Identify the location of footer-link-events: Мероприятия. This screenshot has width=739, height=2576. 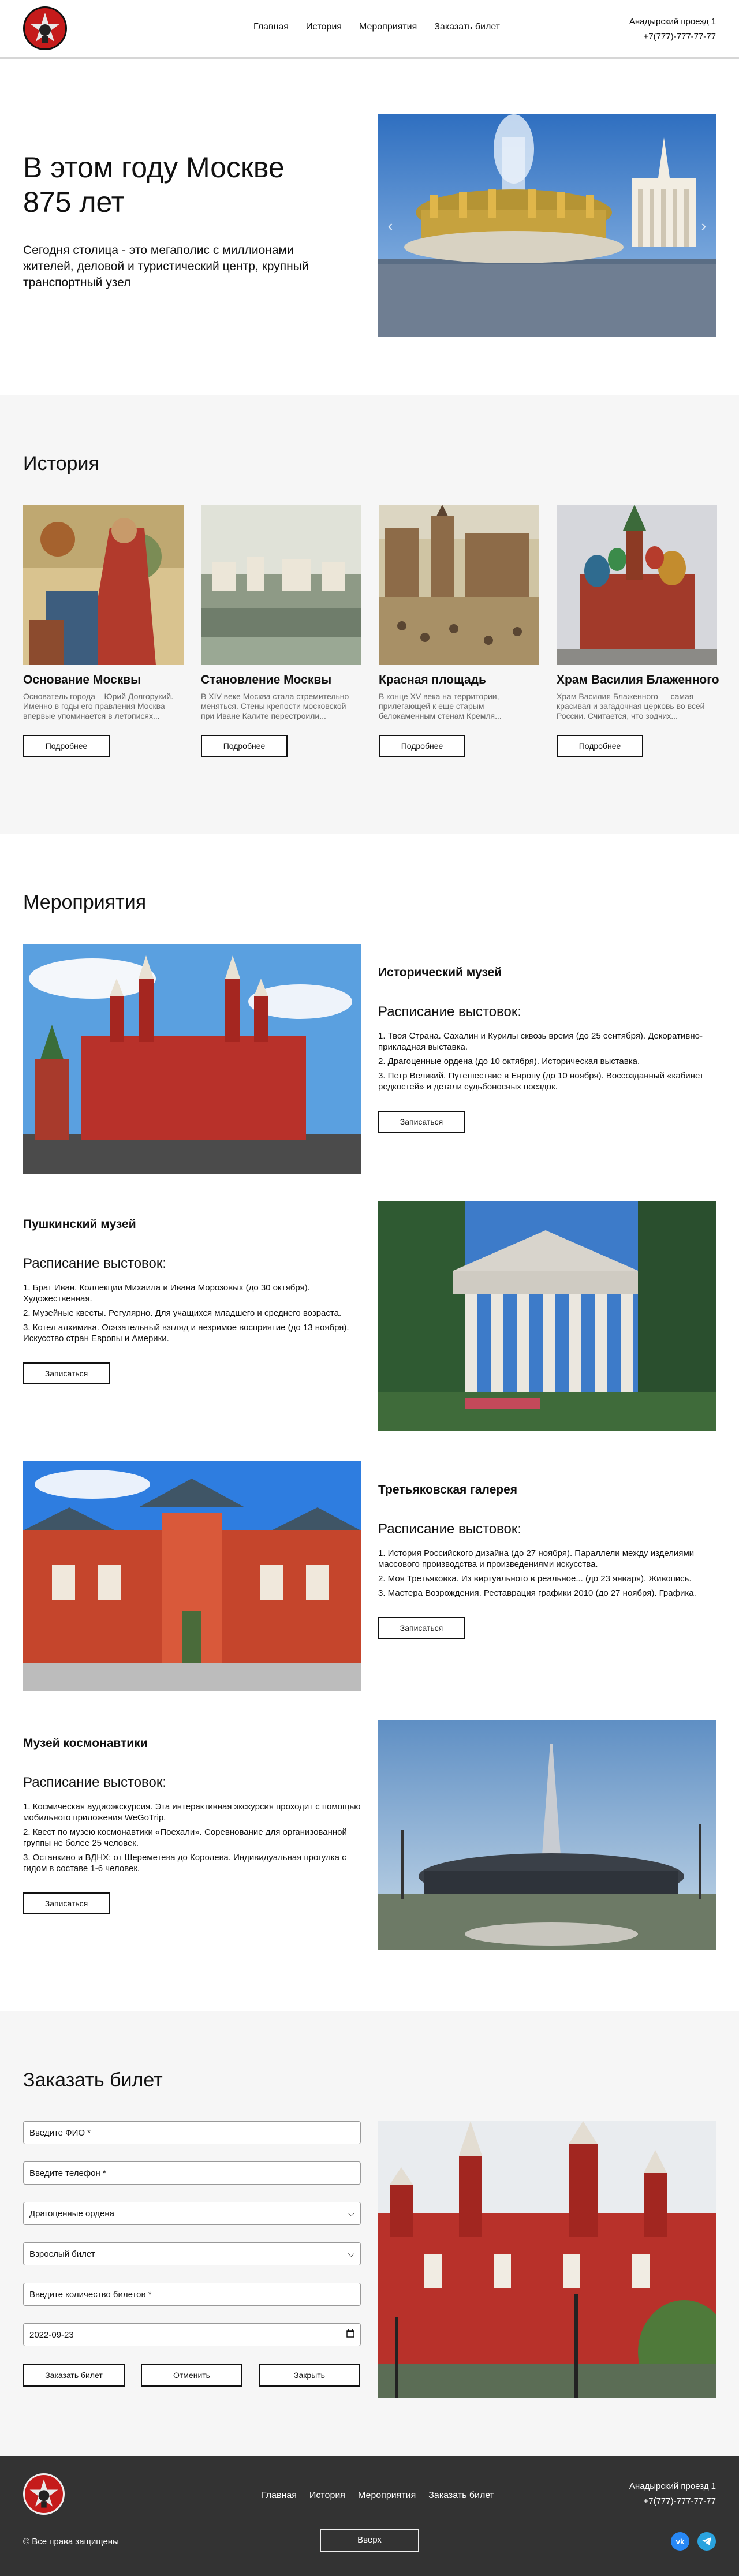
(387, 2496).